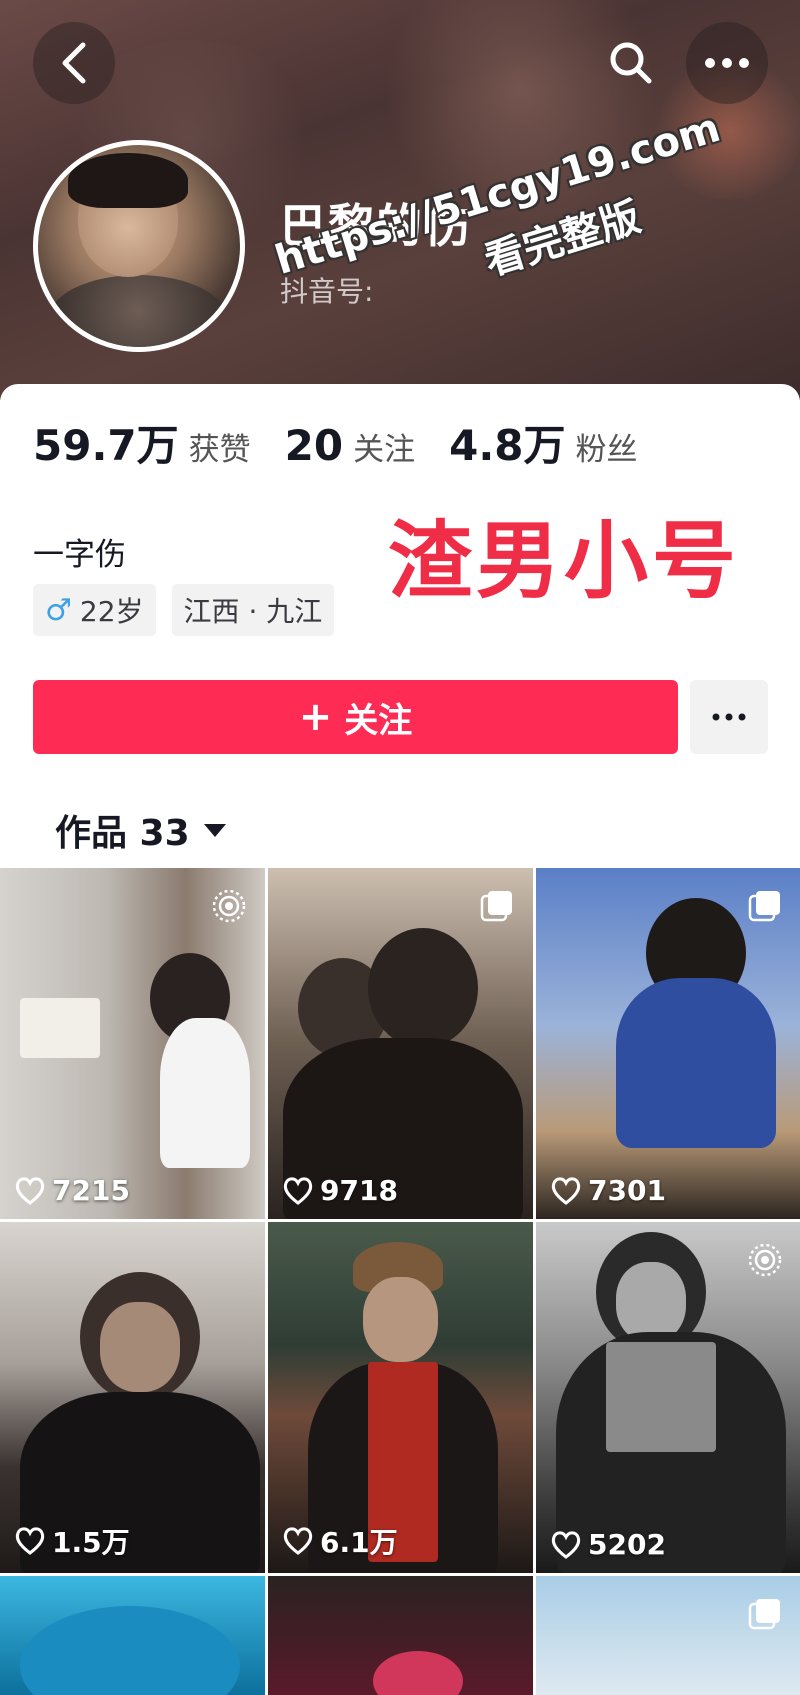 The height and width of the screenshot is (1695, 800). What do you see at coordinates (668, 1397) in the screenshot?
I see `video-tile: 5202` at bounding box center [668, 1397].